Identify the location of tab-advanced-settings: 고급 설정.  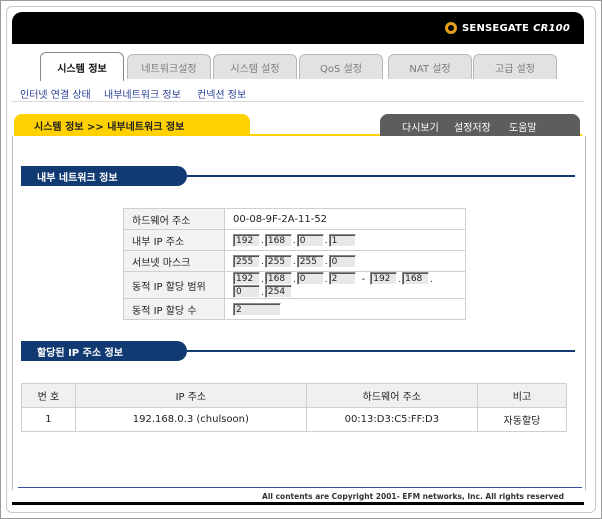
(515, 66).